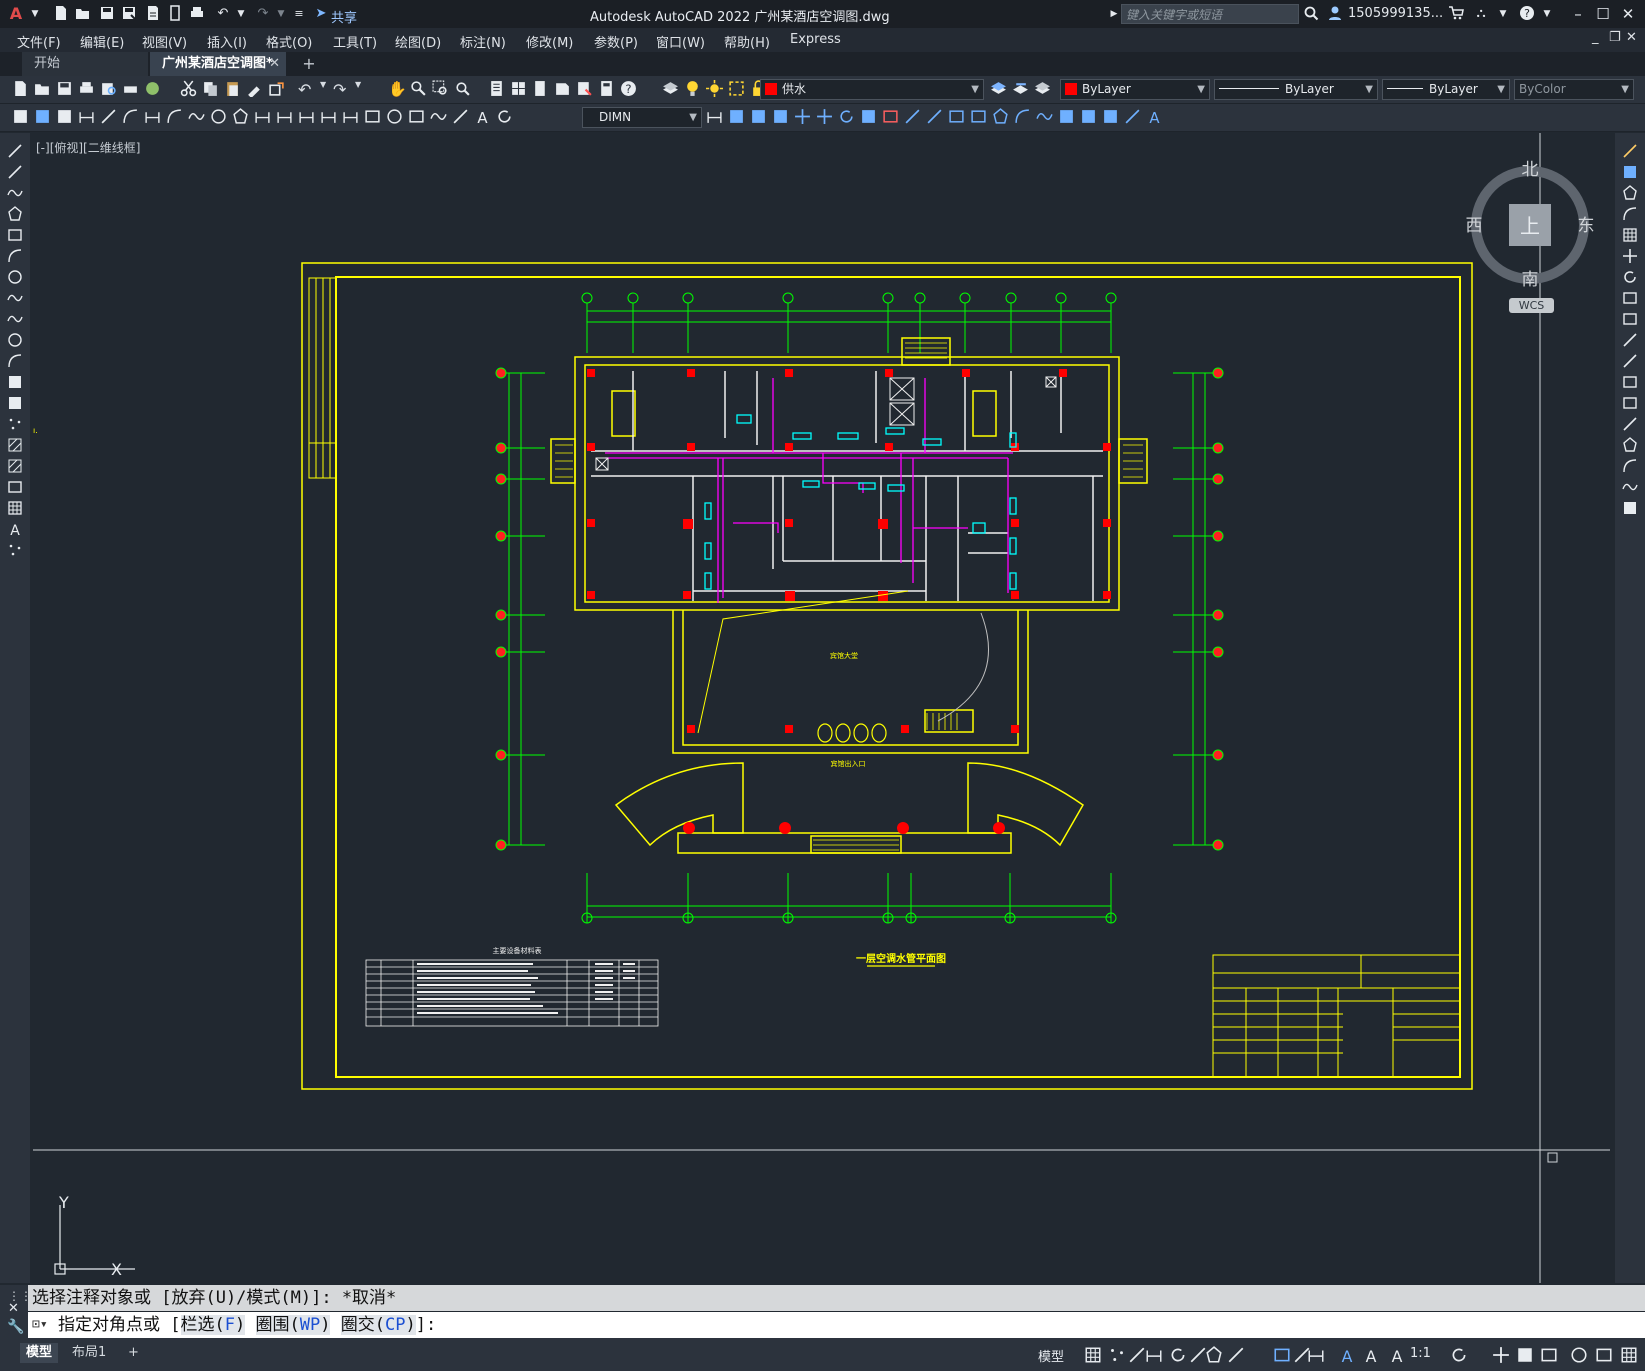 The height and width of the screenshot is (1371, 1645). Describe the element at coordinates (1630, 466) in the screenshot. I see `fillet-palette-icon` at that location.